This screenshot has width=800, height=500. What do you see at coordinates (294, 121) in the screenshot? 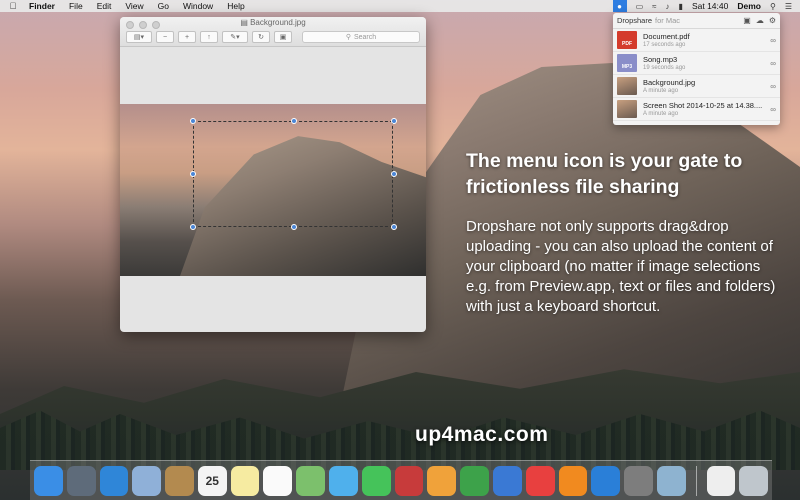
I see `selection-handle-t` at bounding box center [294, 121].